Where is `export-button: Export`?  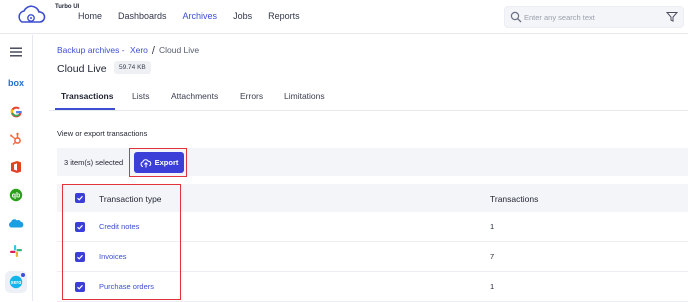
export-button: Export is located at coordinates (159, 162).